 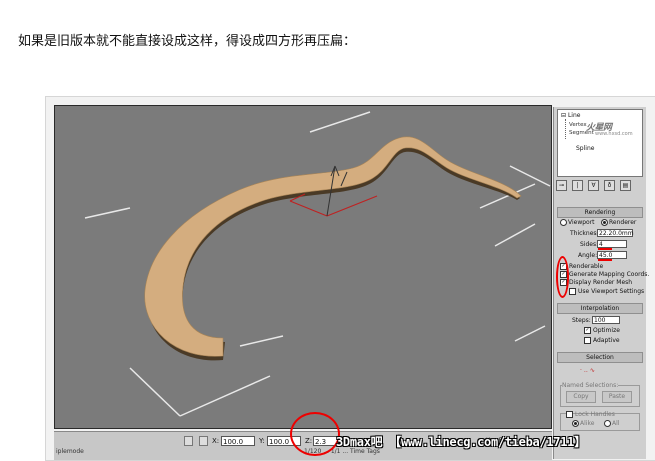 I want to click on all-radio-label: All, so click(x=616, y=423).